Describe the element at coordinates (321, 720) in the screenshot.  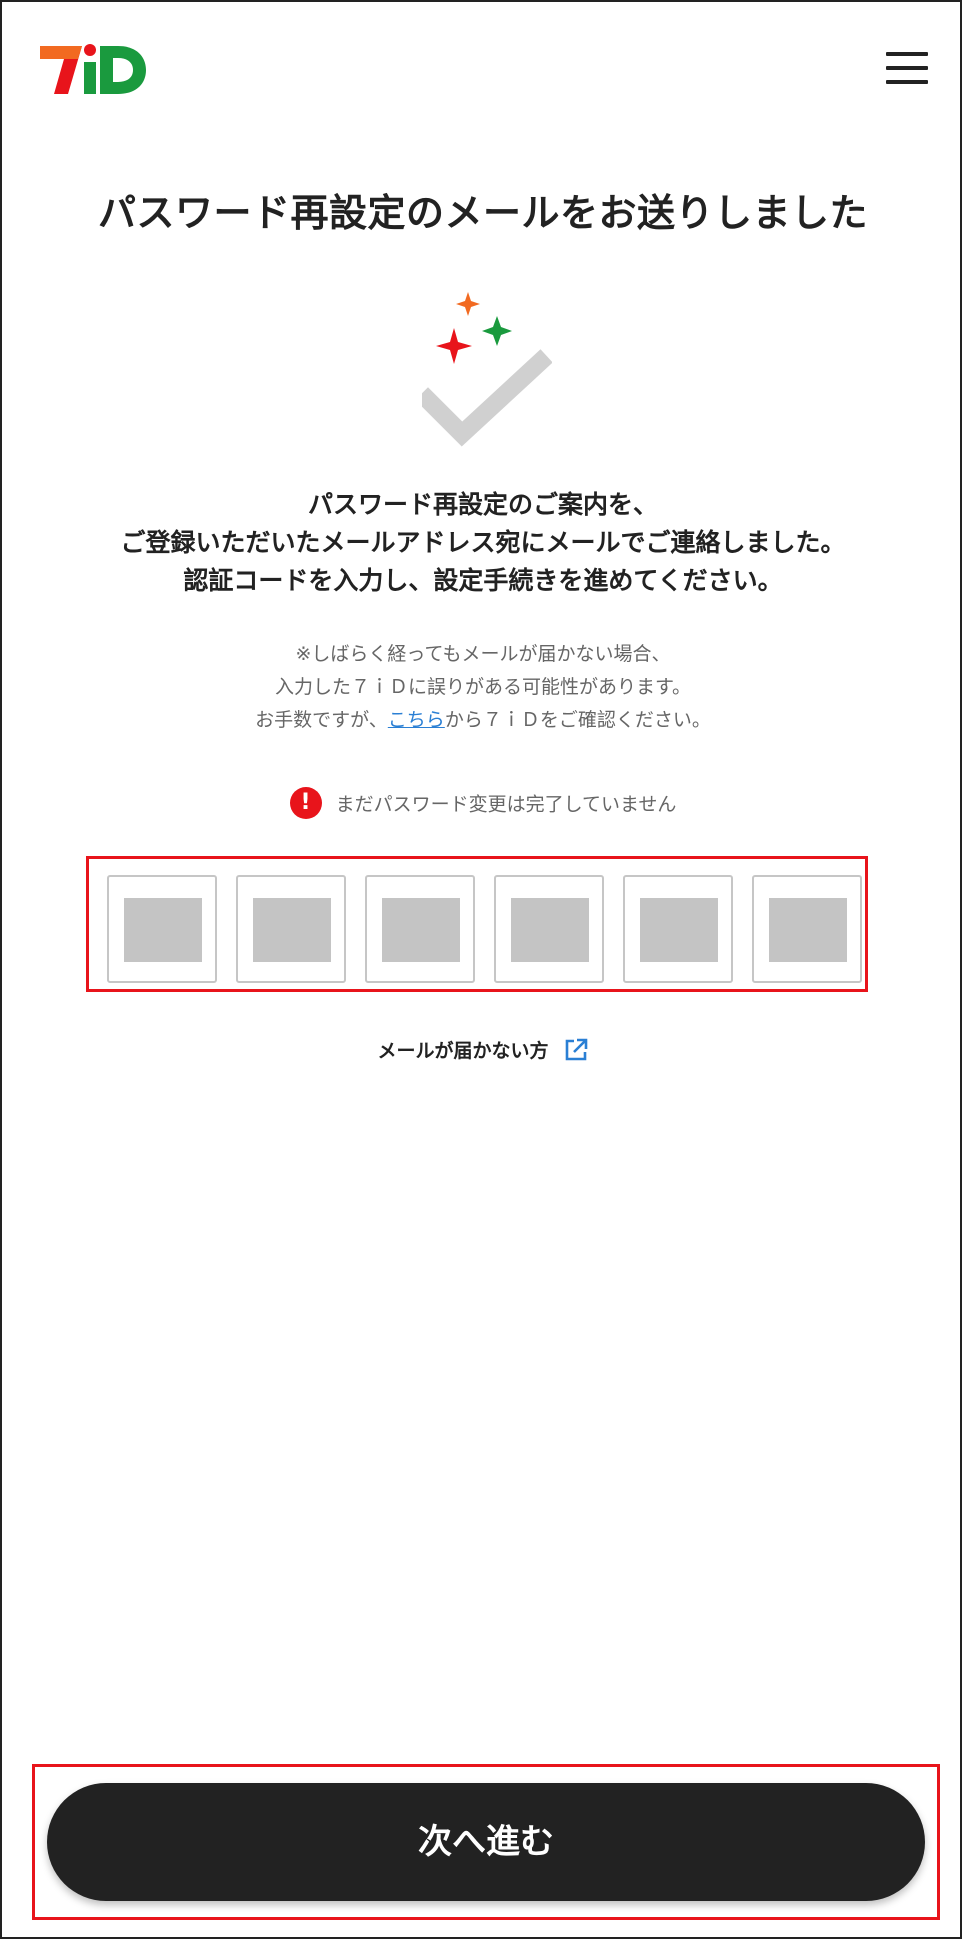
I see `note-text: お手数ですが、` at that location.